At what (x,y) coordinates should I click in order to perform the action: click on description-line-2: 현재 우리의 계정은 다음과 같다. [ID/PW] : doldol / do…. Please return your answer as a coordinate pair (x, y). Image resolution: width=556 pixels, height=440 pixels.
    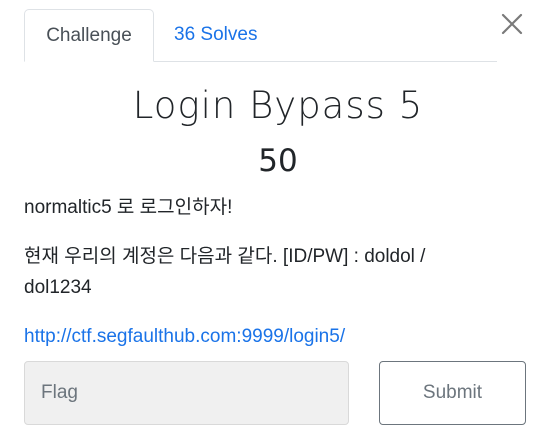
    Looking at the image, I should click on (225, 272).